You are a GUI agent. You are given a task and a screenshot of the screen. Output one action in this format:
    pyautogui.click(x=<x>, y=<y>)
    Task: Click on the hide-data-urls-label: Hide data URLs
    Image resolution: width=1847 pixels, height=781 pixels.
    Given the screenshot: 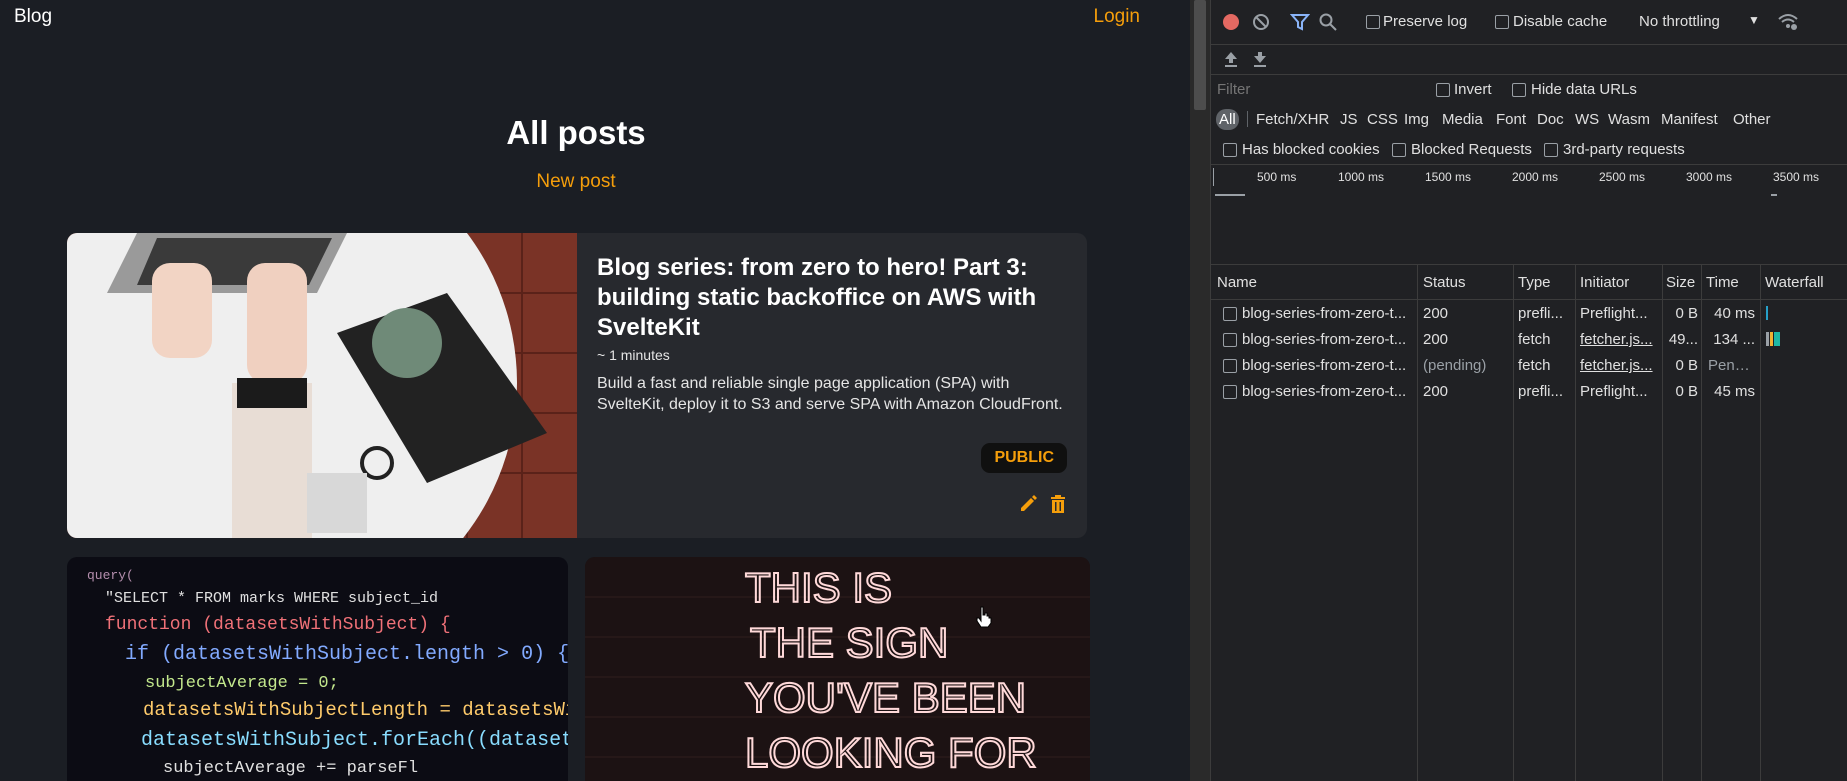 What is the action you would take?
    pyautogui.click(x=1584, y=89)
    